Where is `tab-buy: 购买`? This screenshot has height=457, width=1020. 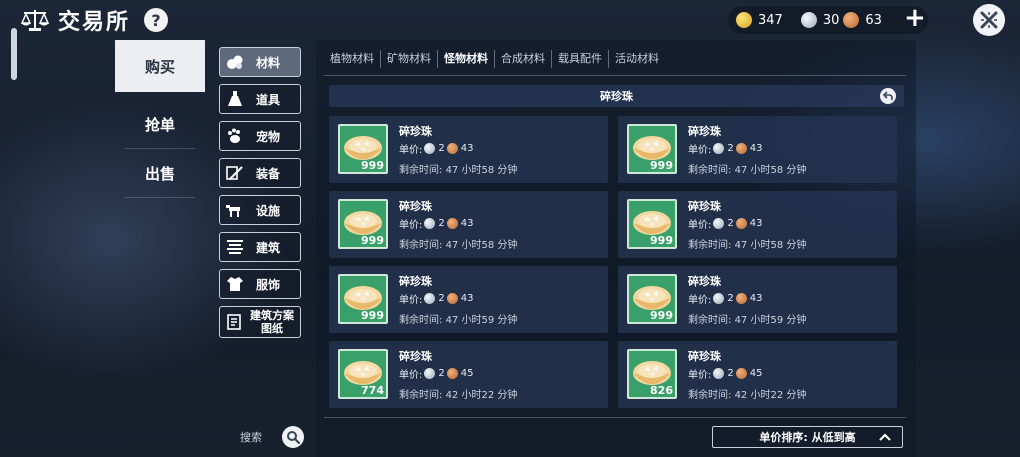
tab-buy: 购买 is located at coordinates (160, 66).